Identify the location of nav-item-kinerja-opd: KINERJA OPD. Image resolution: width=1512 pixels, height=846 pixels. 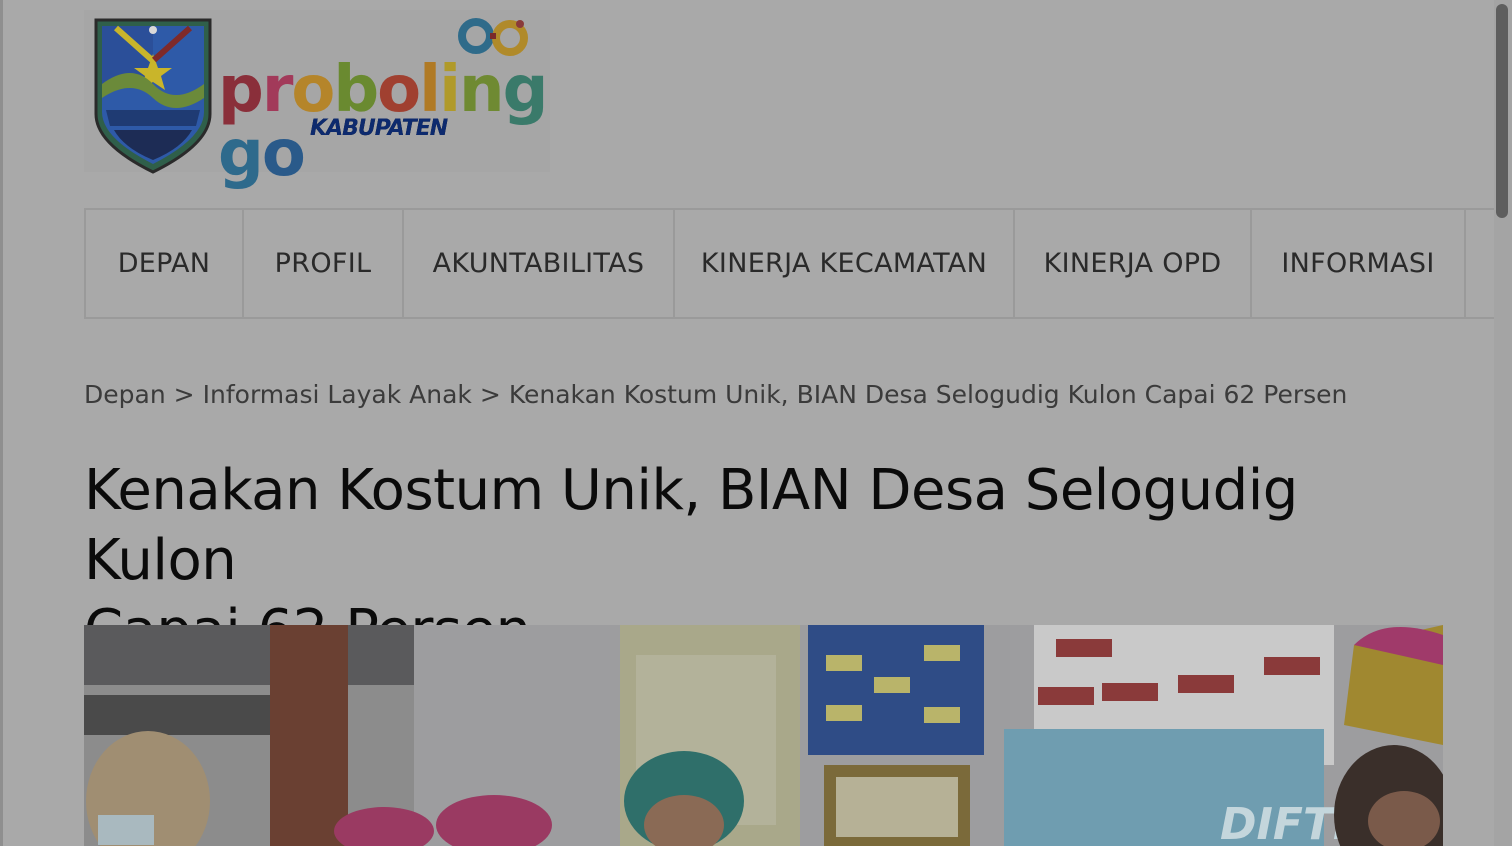
(1133, 263).